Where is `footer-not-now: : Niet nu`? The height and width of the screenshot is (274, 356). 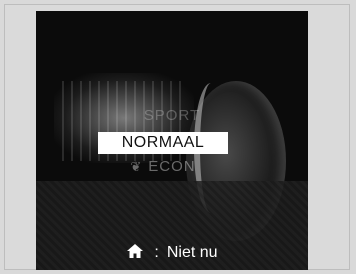
footer-not-now: : Niet nu is located at coordinates (172, 254).